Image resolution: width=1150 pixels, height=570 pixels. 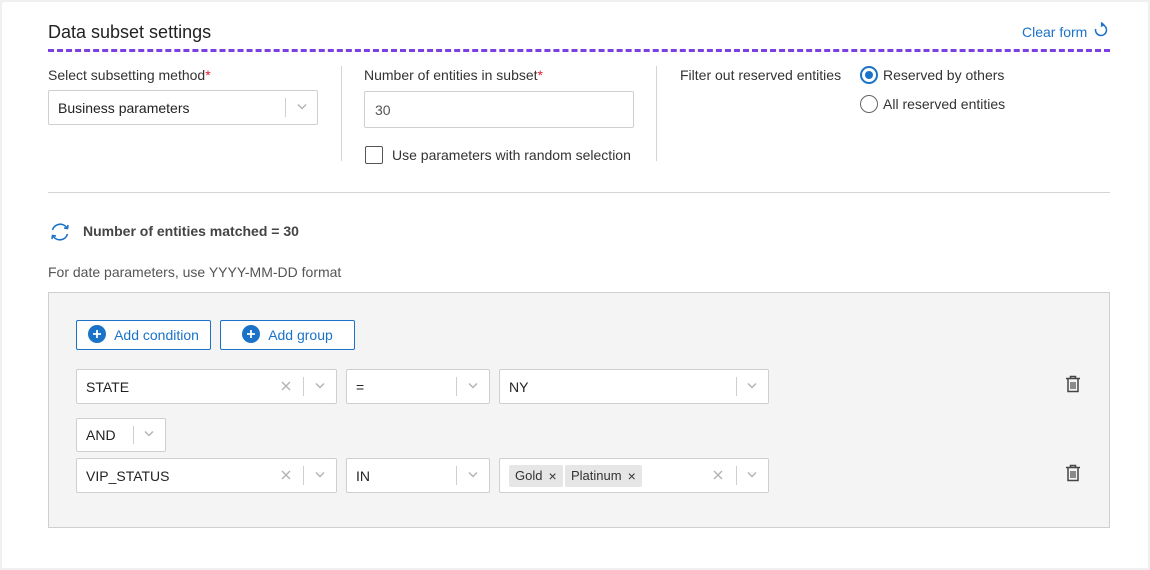 What do you see at coordinates (761, 75) in the screenshot?
I see `reserved-filter-label: Filter out reserved entities` at bounding box center [761, 75].